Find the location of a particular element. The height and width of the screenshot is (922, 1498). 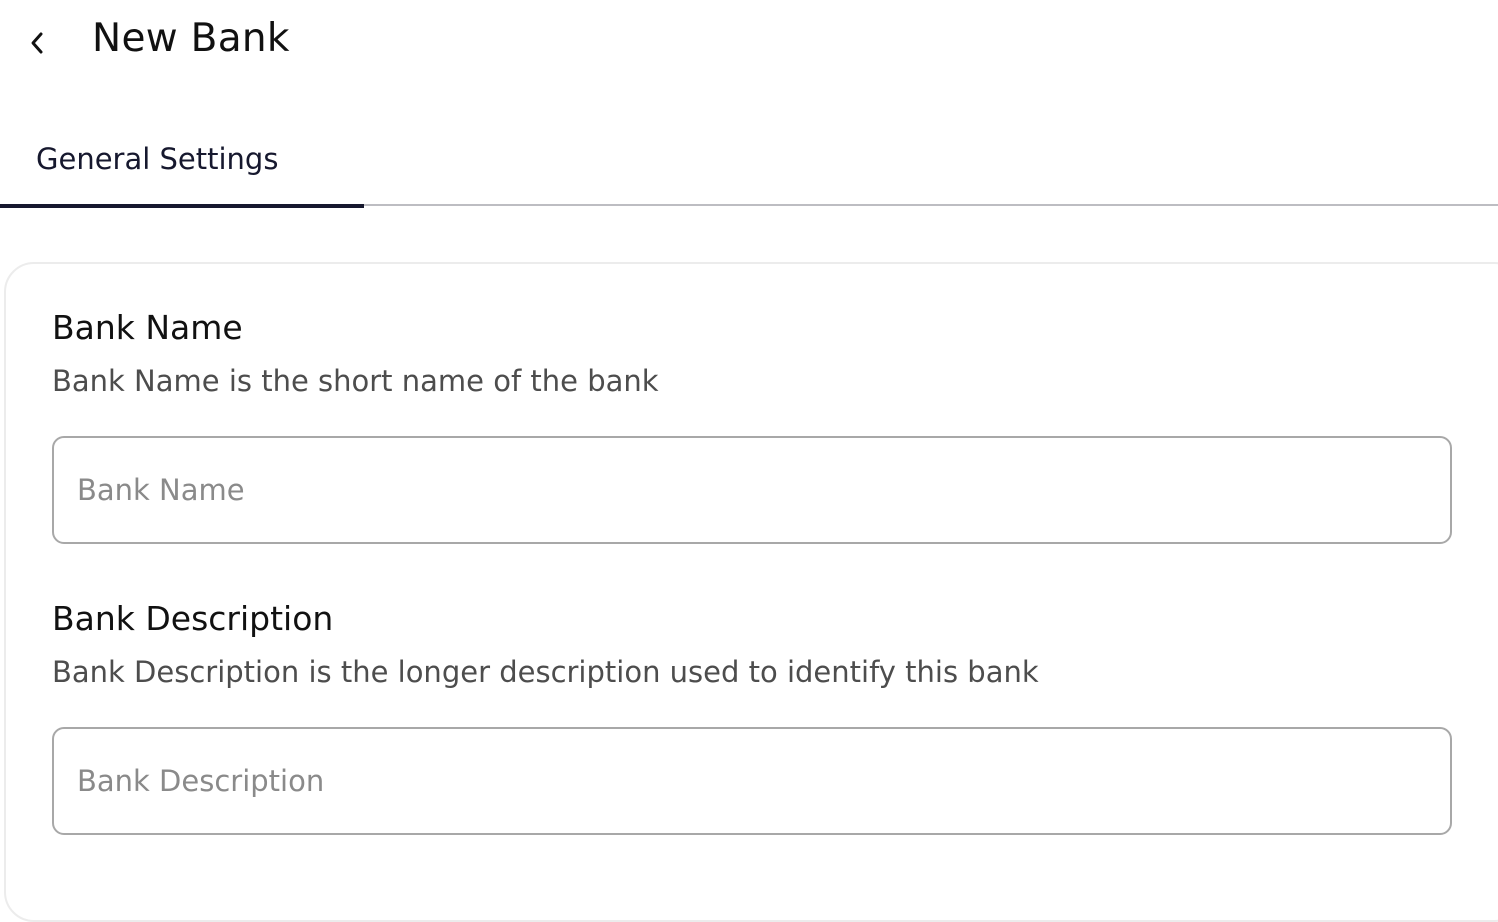

bank-name-input is located at coordinates (752, 490).